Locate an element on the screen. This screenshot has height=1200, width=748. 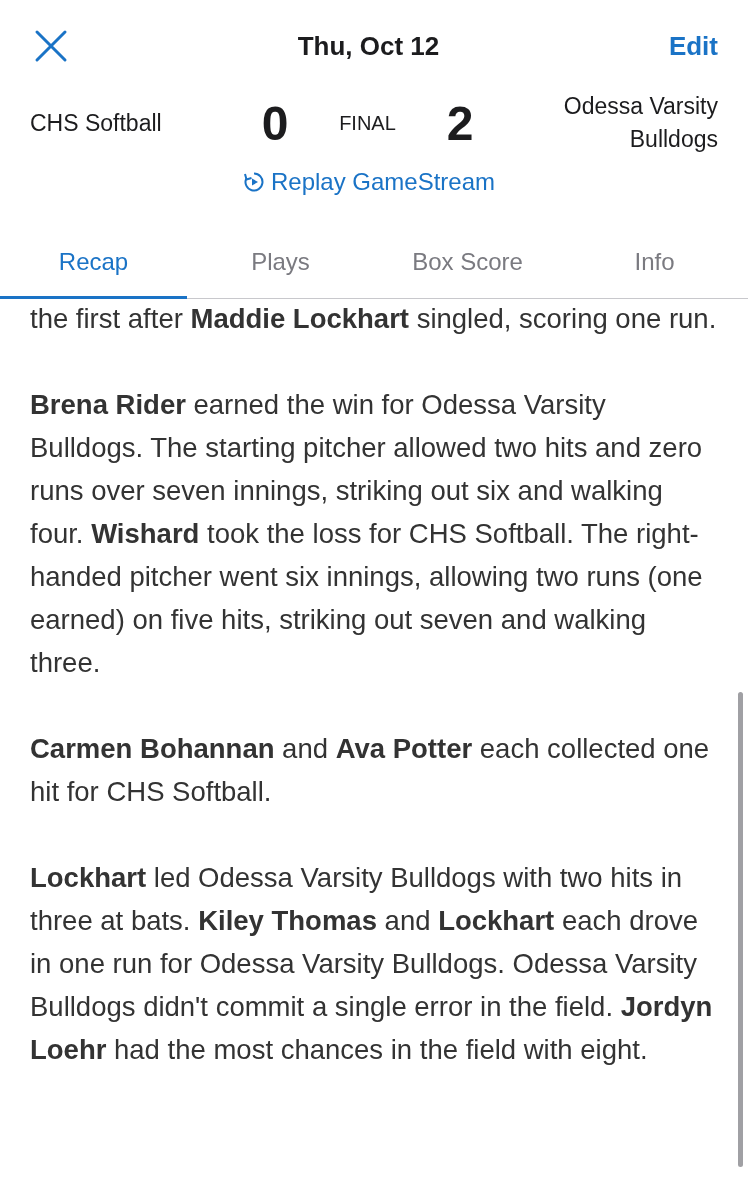
tab: Box Score is located at coordinates (467, 267).